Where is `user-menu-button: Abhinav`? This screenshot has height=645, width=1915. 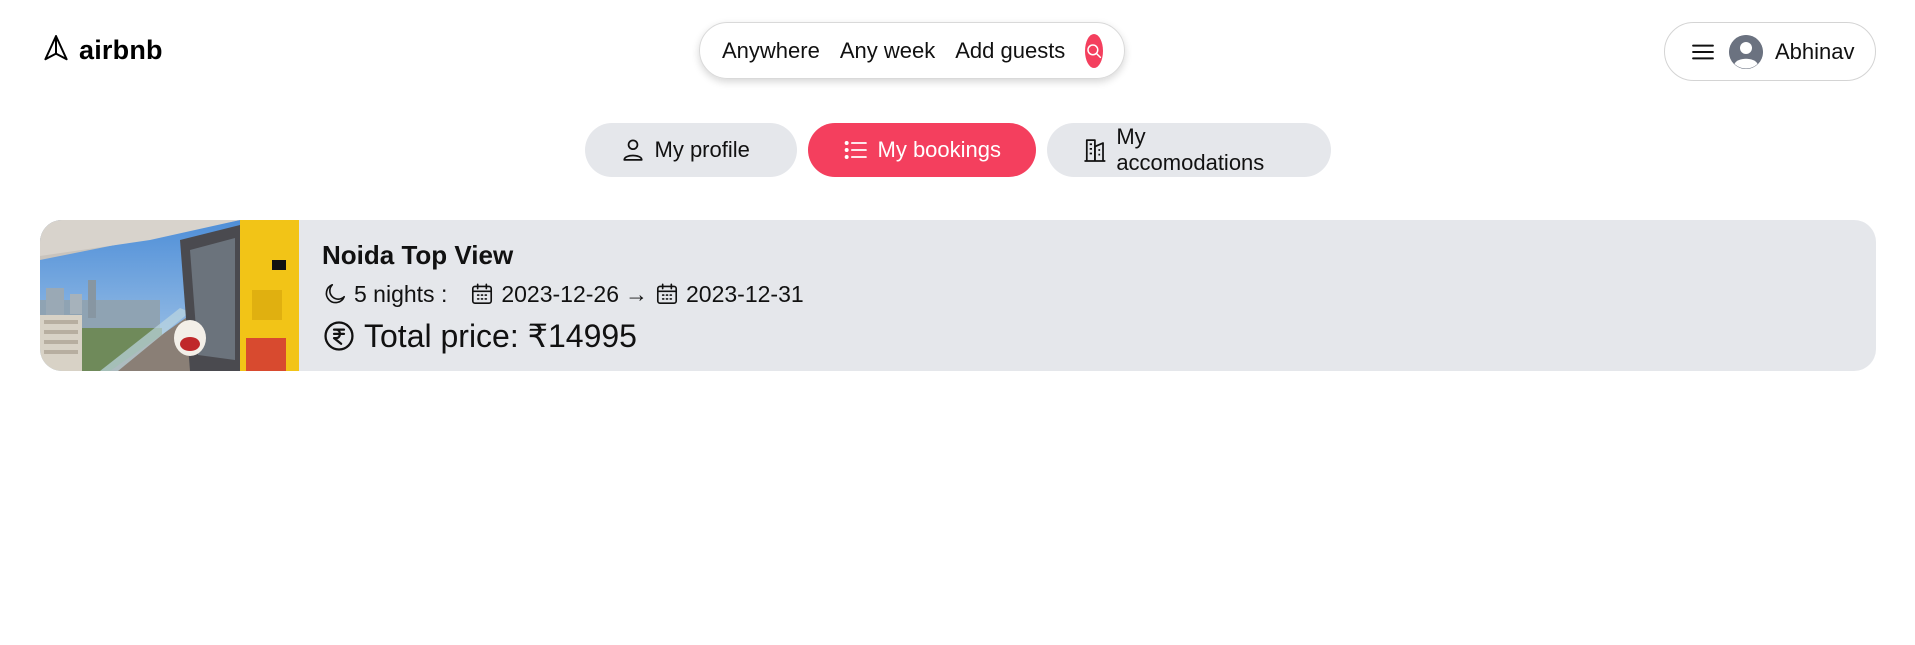
user-menu-button: Abhinav is located at coordinates (1770, 51).